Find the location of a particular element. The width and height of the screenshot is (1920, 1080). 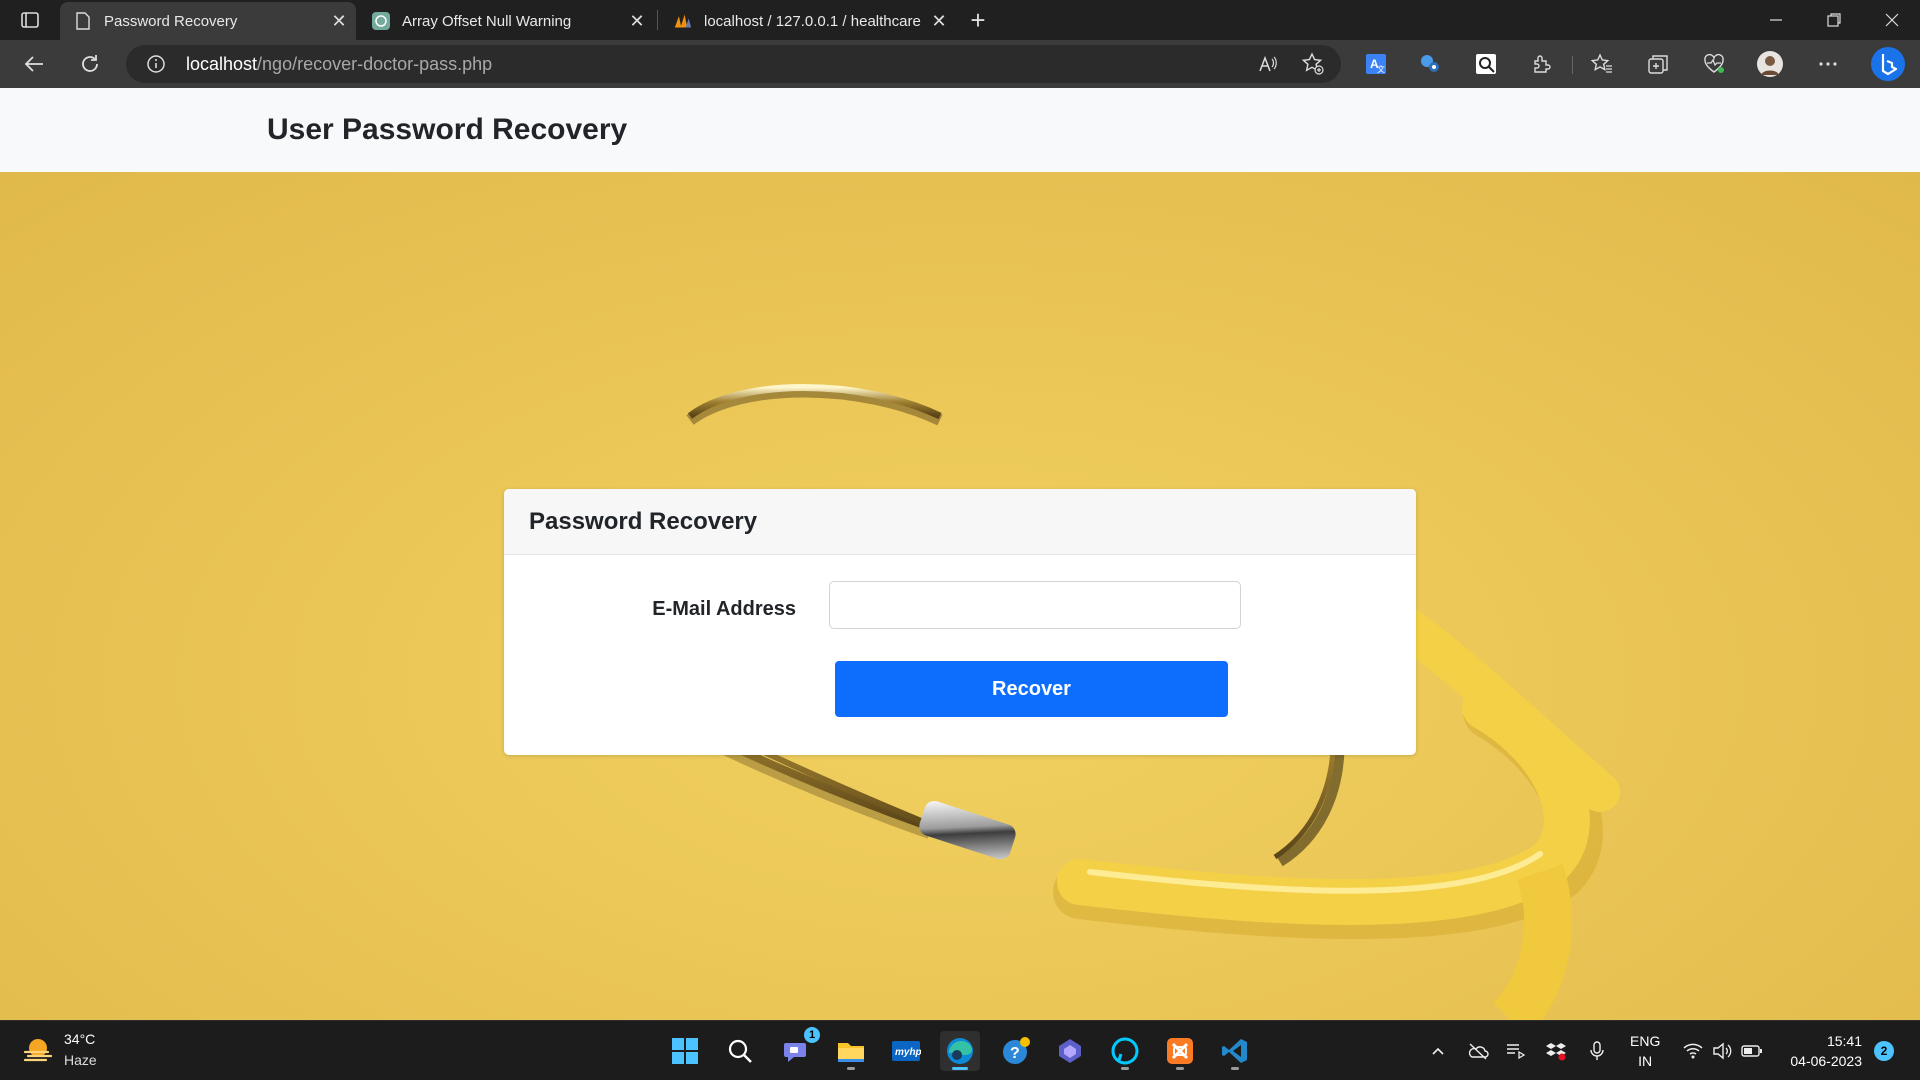

card-header: Password Recovery is located at coordinates (960, 522).